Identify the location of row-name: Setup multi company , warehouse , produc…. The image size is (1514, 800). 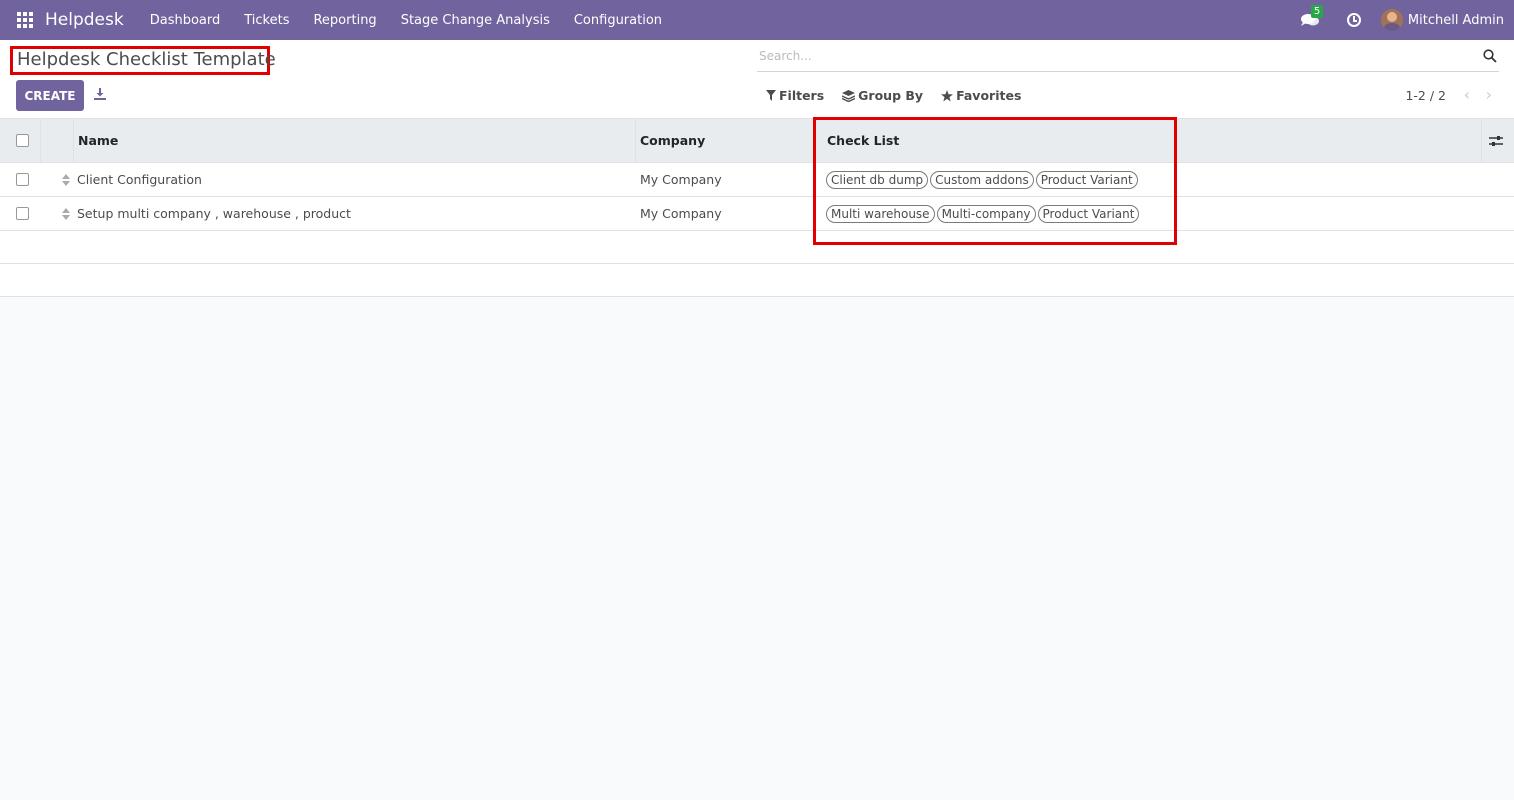
(214, 213).